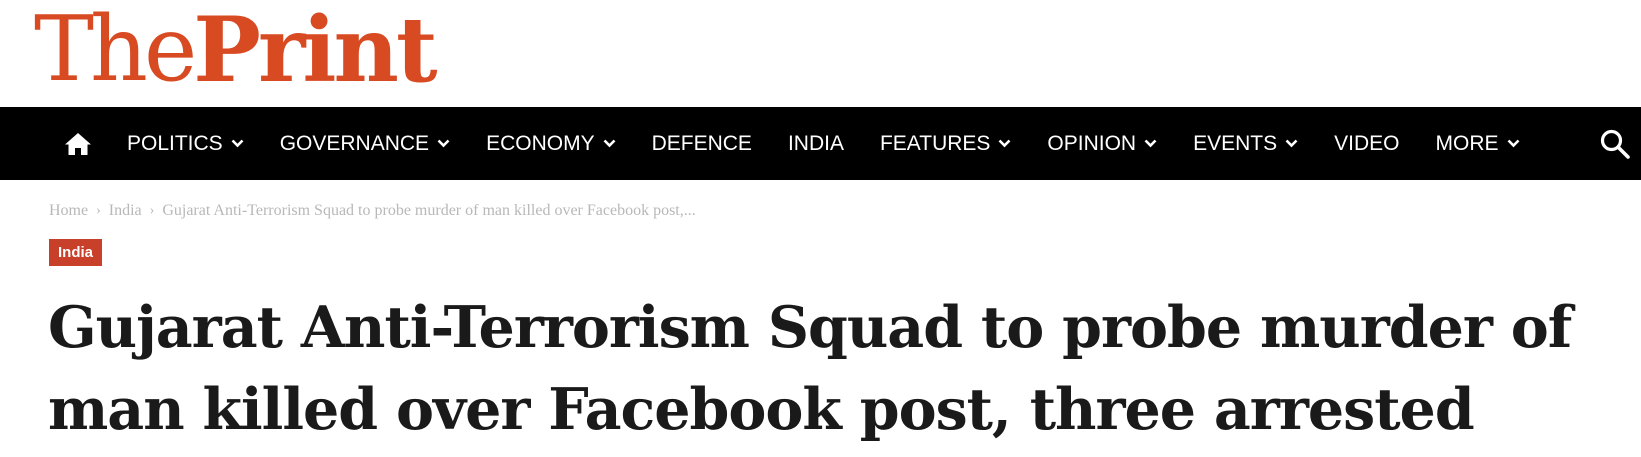 Image resolution: width=1641 pixels, height=457 pixels. What do you see at coordinates (125, 211) in the screenshot?
I see `breadcrumb-section-link: India` at bounding box center [125, 211].